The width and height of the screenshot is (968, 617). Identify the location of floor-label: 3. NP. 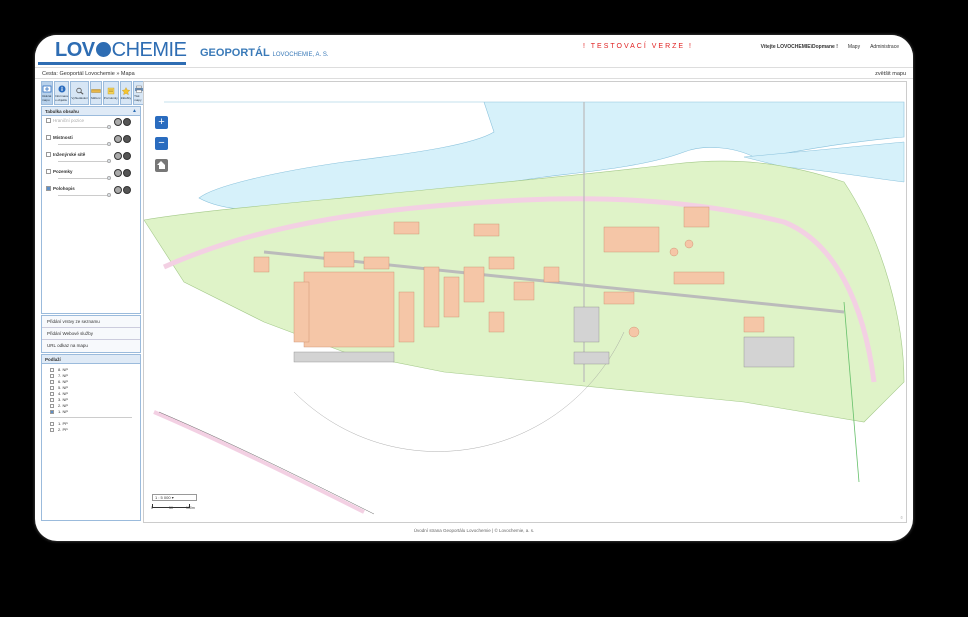
(63, 399).